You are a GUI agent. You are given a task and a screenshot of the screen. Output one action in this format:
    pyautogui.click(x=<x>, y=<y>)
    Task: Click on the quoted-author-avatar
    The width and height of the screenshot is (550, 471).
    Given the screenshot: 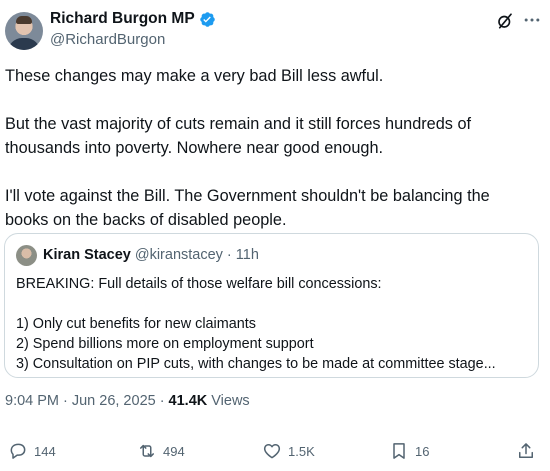 What is the action you would take?
    pyautogui.click(x=26, y=255)
    